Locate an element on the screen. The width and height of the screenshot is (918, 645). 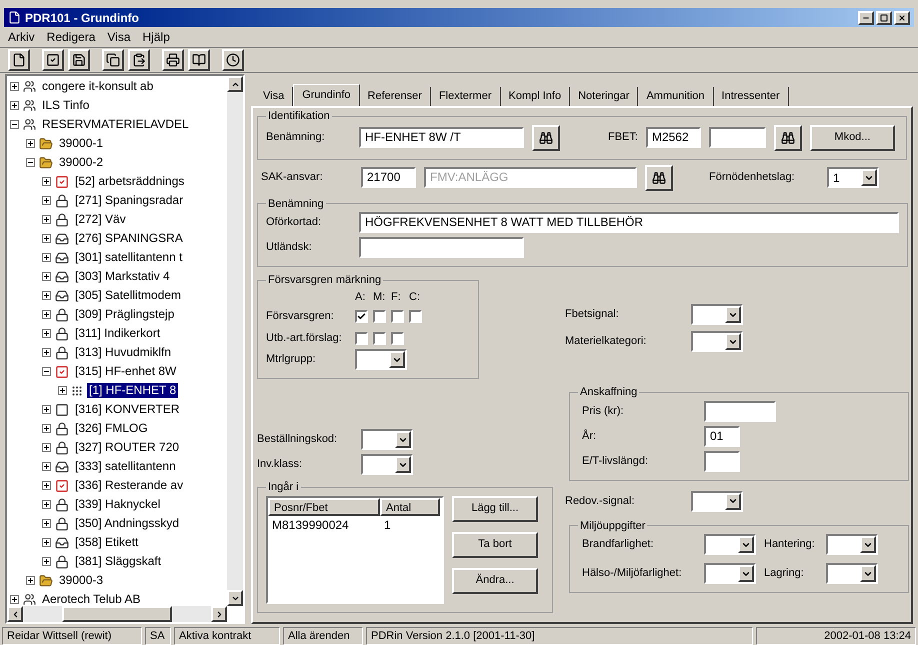
tree-item: [305] Satellitmodem is located at coordinates (128, 295).